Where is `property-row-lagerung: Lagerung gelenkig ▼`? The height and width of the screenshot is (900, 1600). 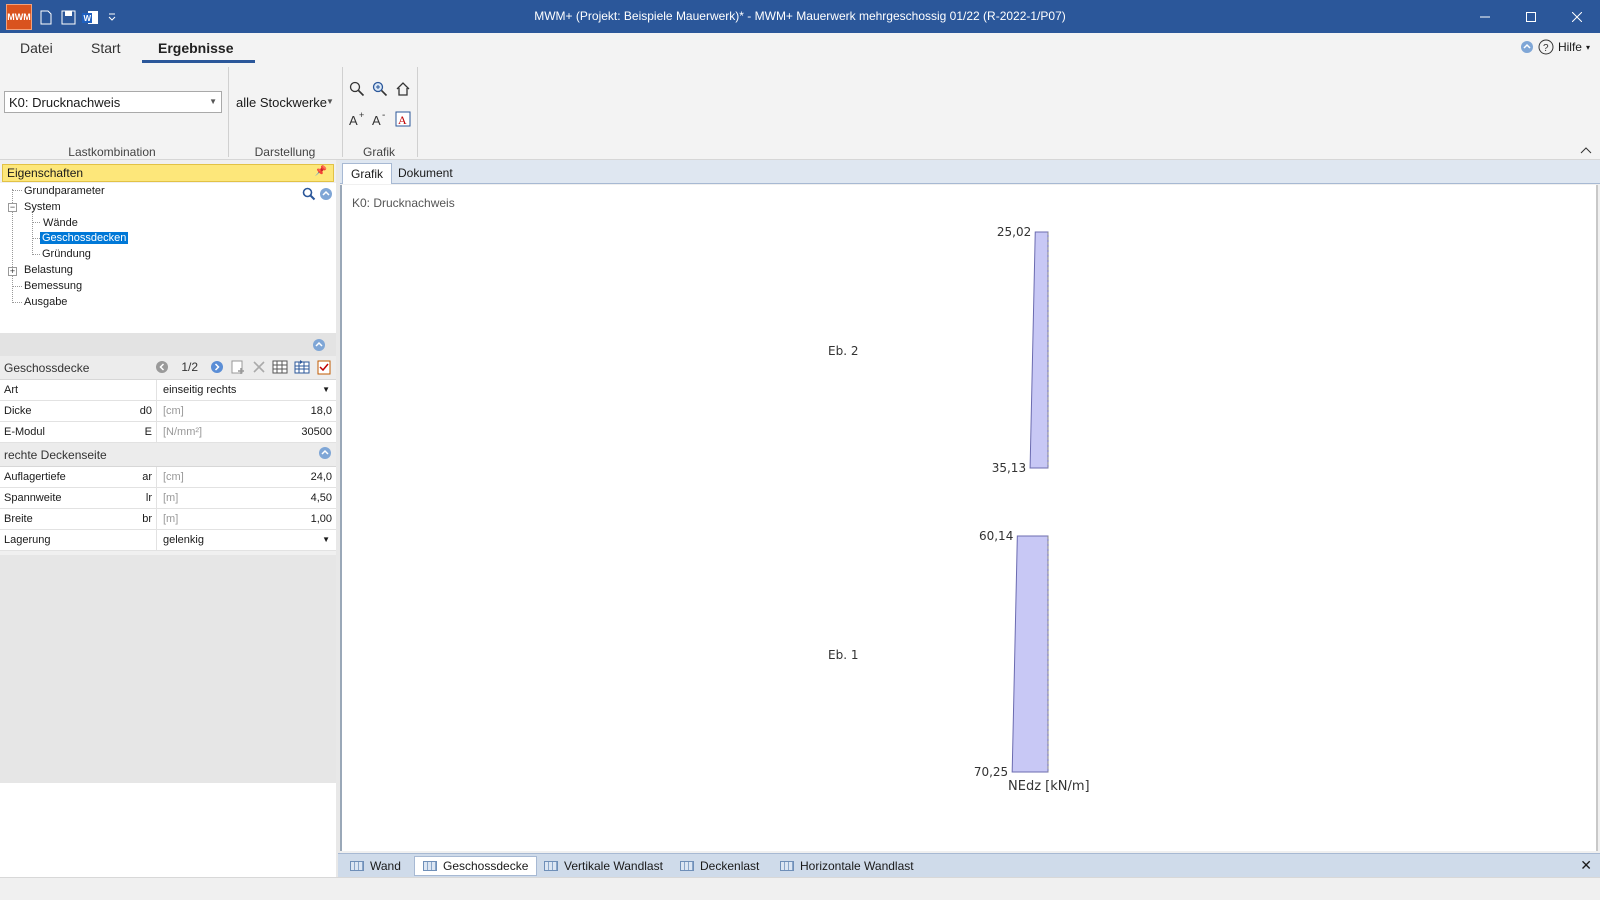 property-row-lagerung: Lagerung gelenkig ▼ is located at coordinates (168, 540).